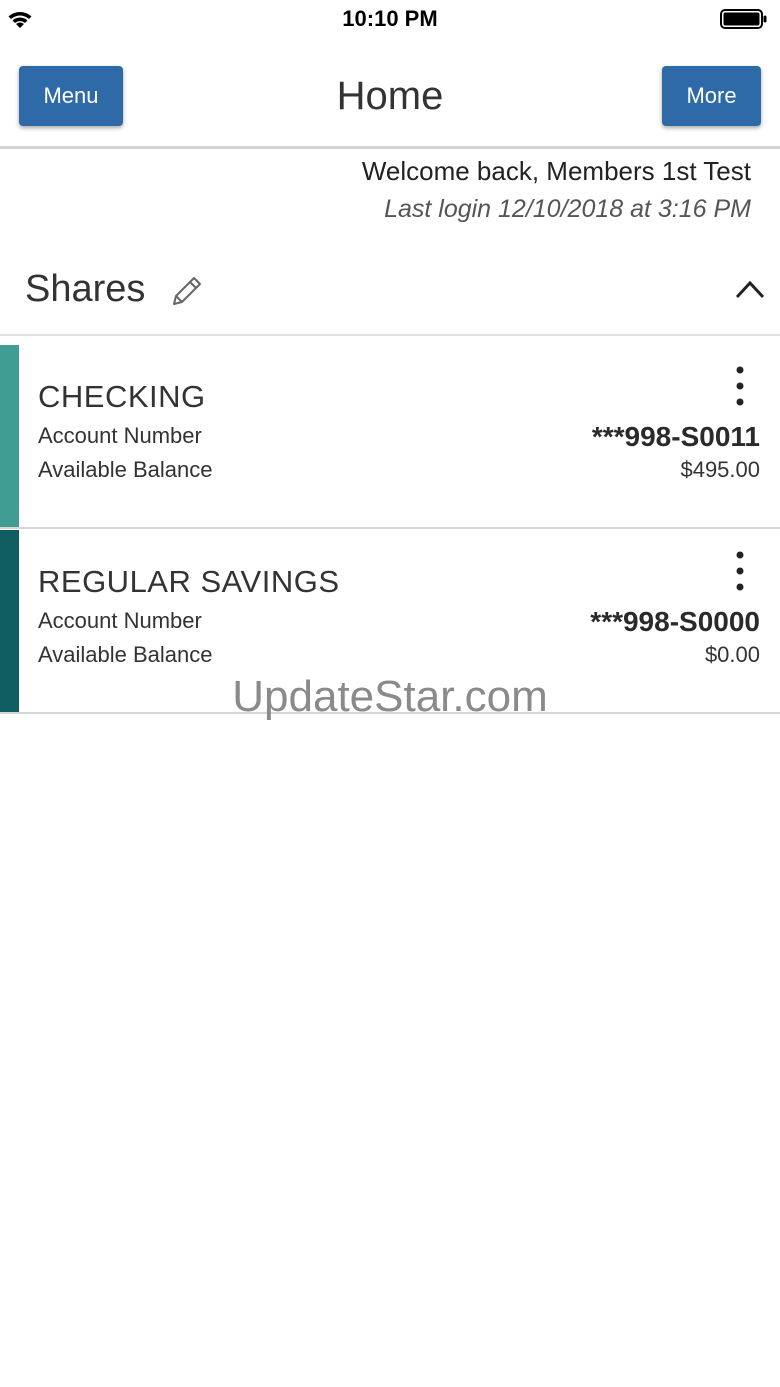  I want to click on watermark: UpdateStar.com, so click(390, 696).